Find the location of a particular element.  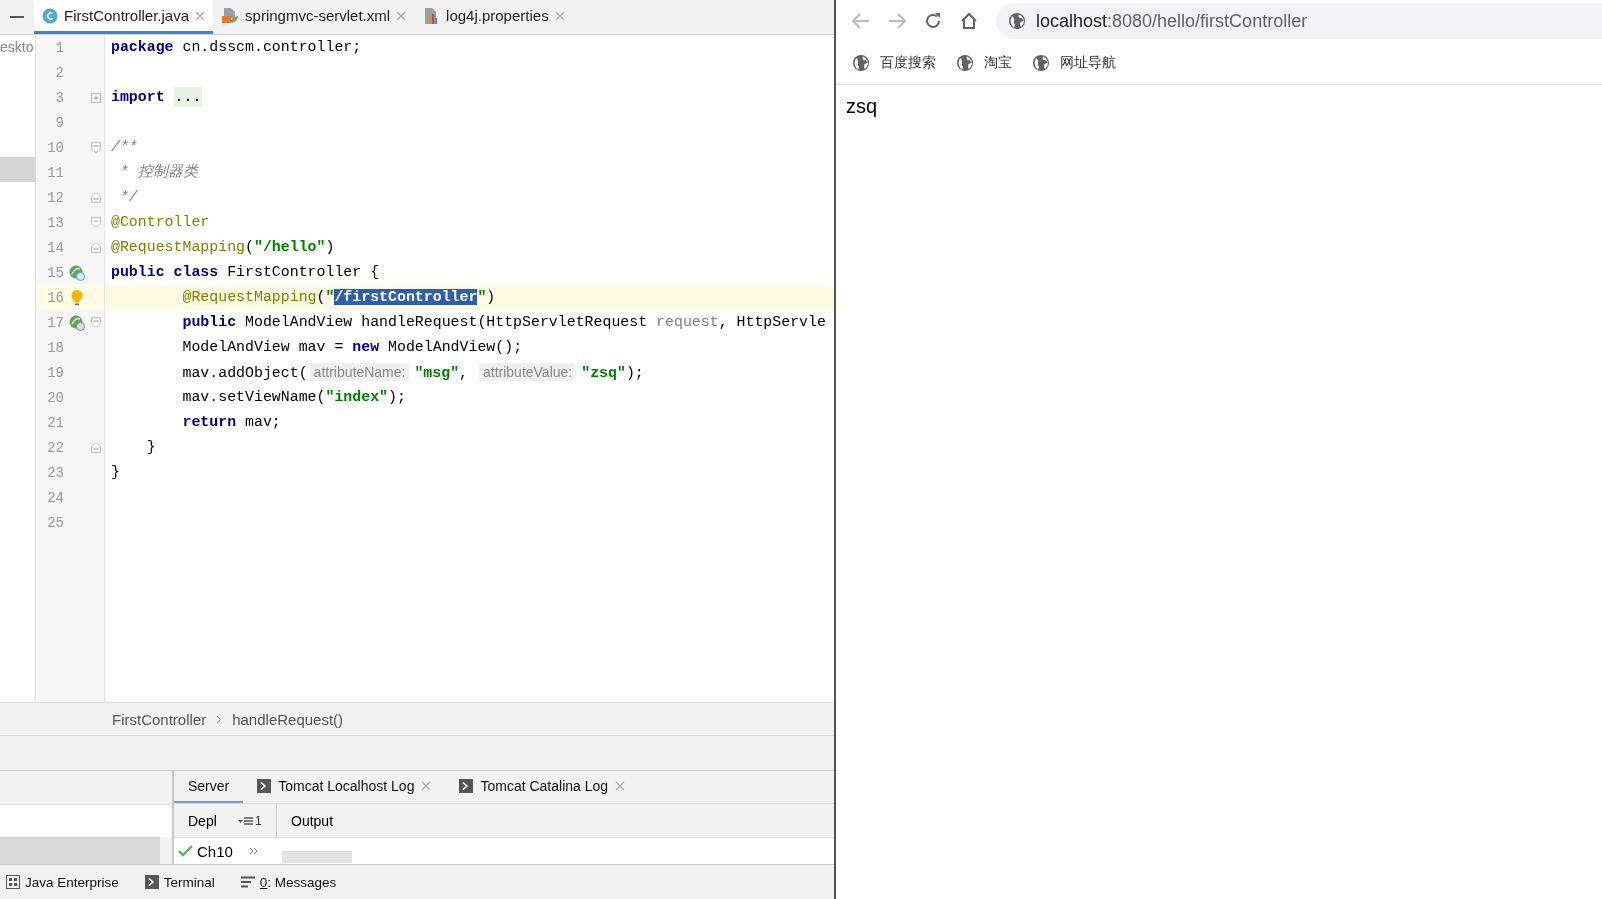

editor-tab: springmvc-servlet.xml is located at coordinates (314, 17).